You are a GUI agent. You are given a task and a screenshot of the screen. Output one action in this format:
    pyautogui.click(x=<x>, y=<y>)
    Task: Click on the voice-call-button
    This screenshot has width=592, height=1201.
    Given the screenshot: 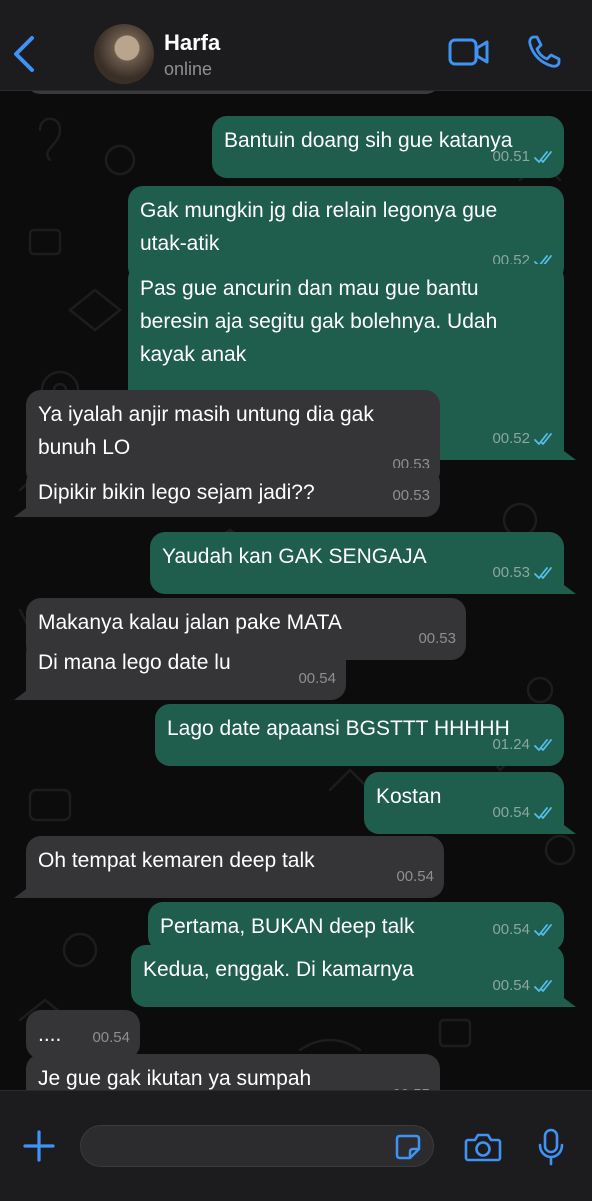 What is the action you would take?
    pyautogui.click(x=544, y=54)
    